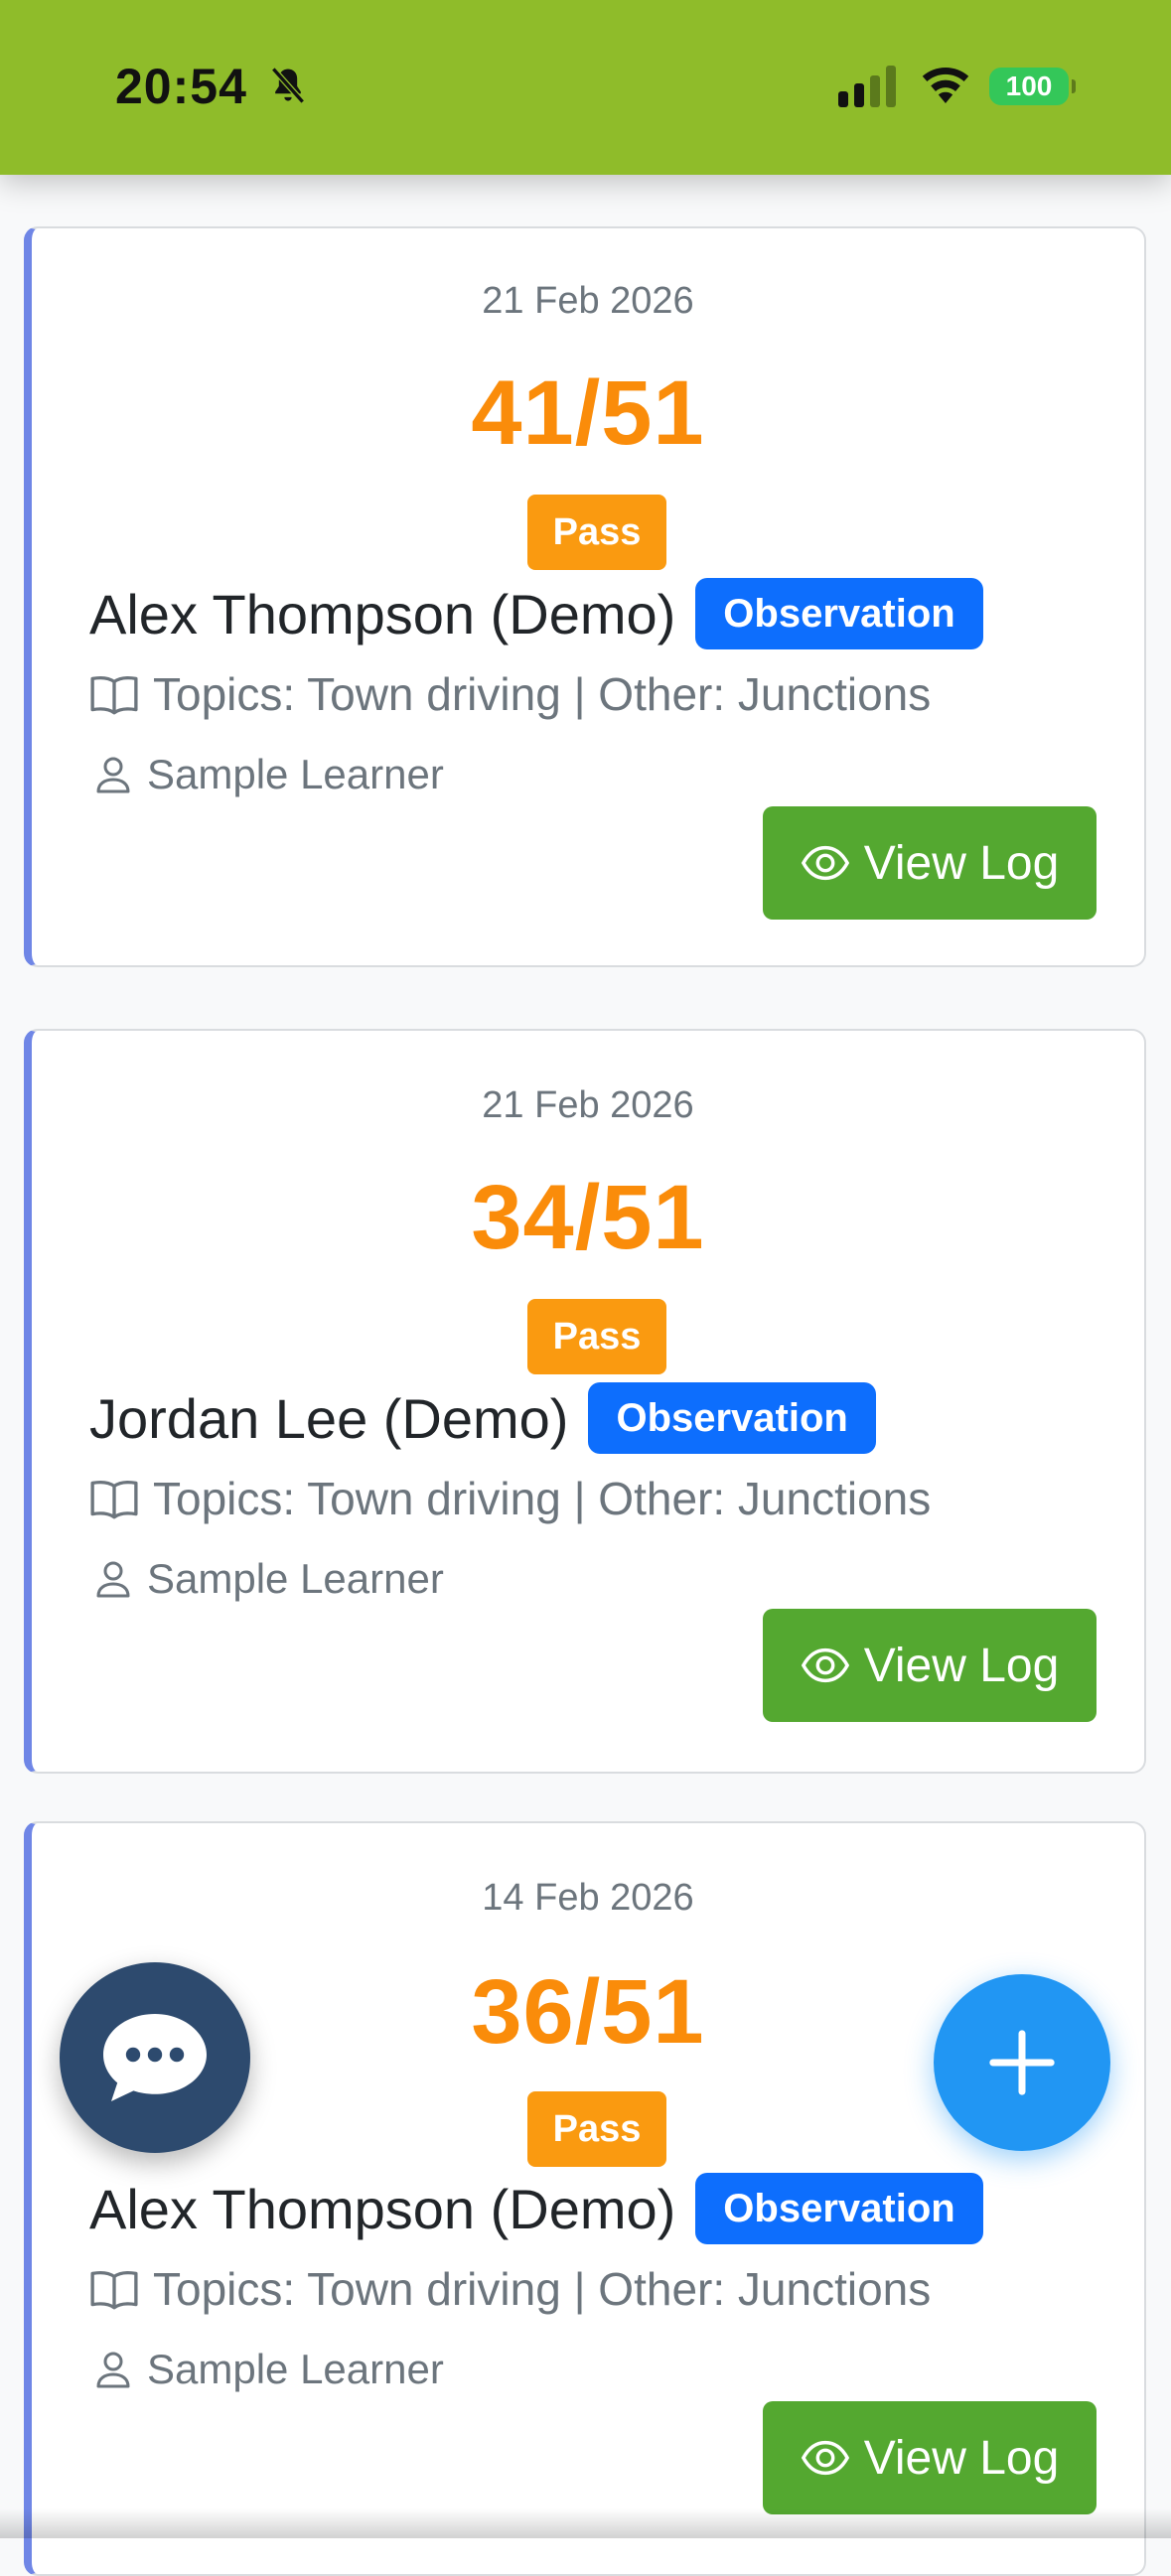 The width and height of the screenshot is (1171, 2576). What do you see at coordinates (585, 87) in the screenshot?
I see `status-bar: 20:54 100` at bounding box center [585, 87].